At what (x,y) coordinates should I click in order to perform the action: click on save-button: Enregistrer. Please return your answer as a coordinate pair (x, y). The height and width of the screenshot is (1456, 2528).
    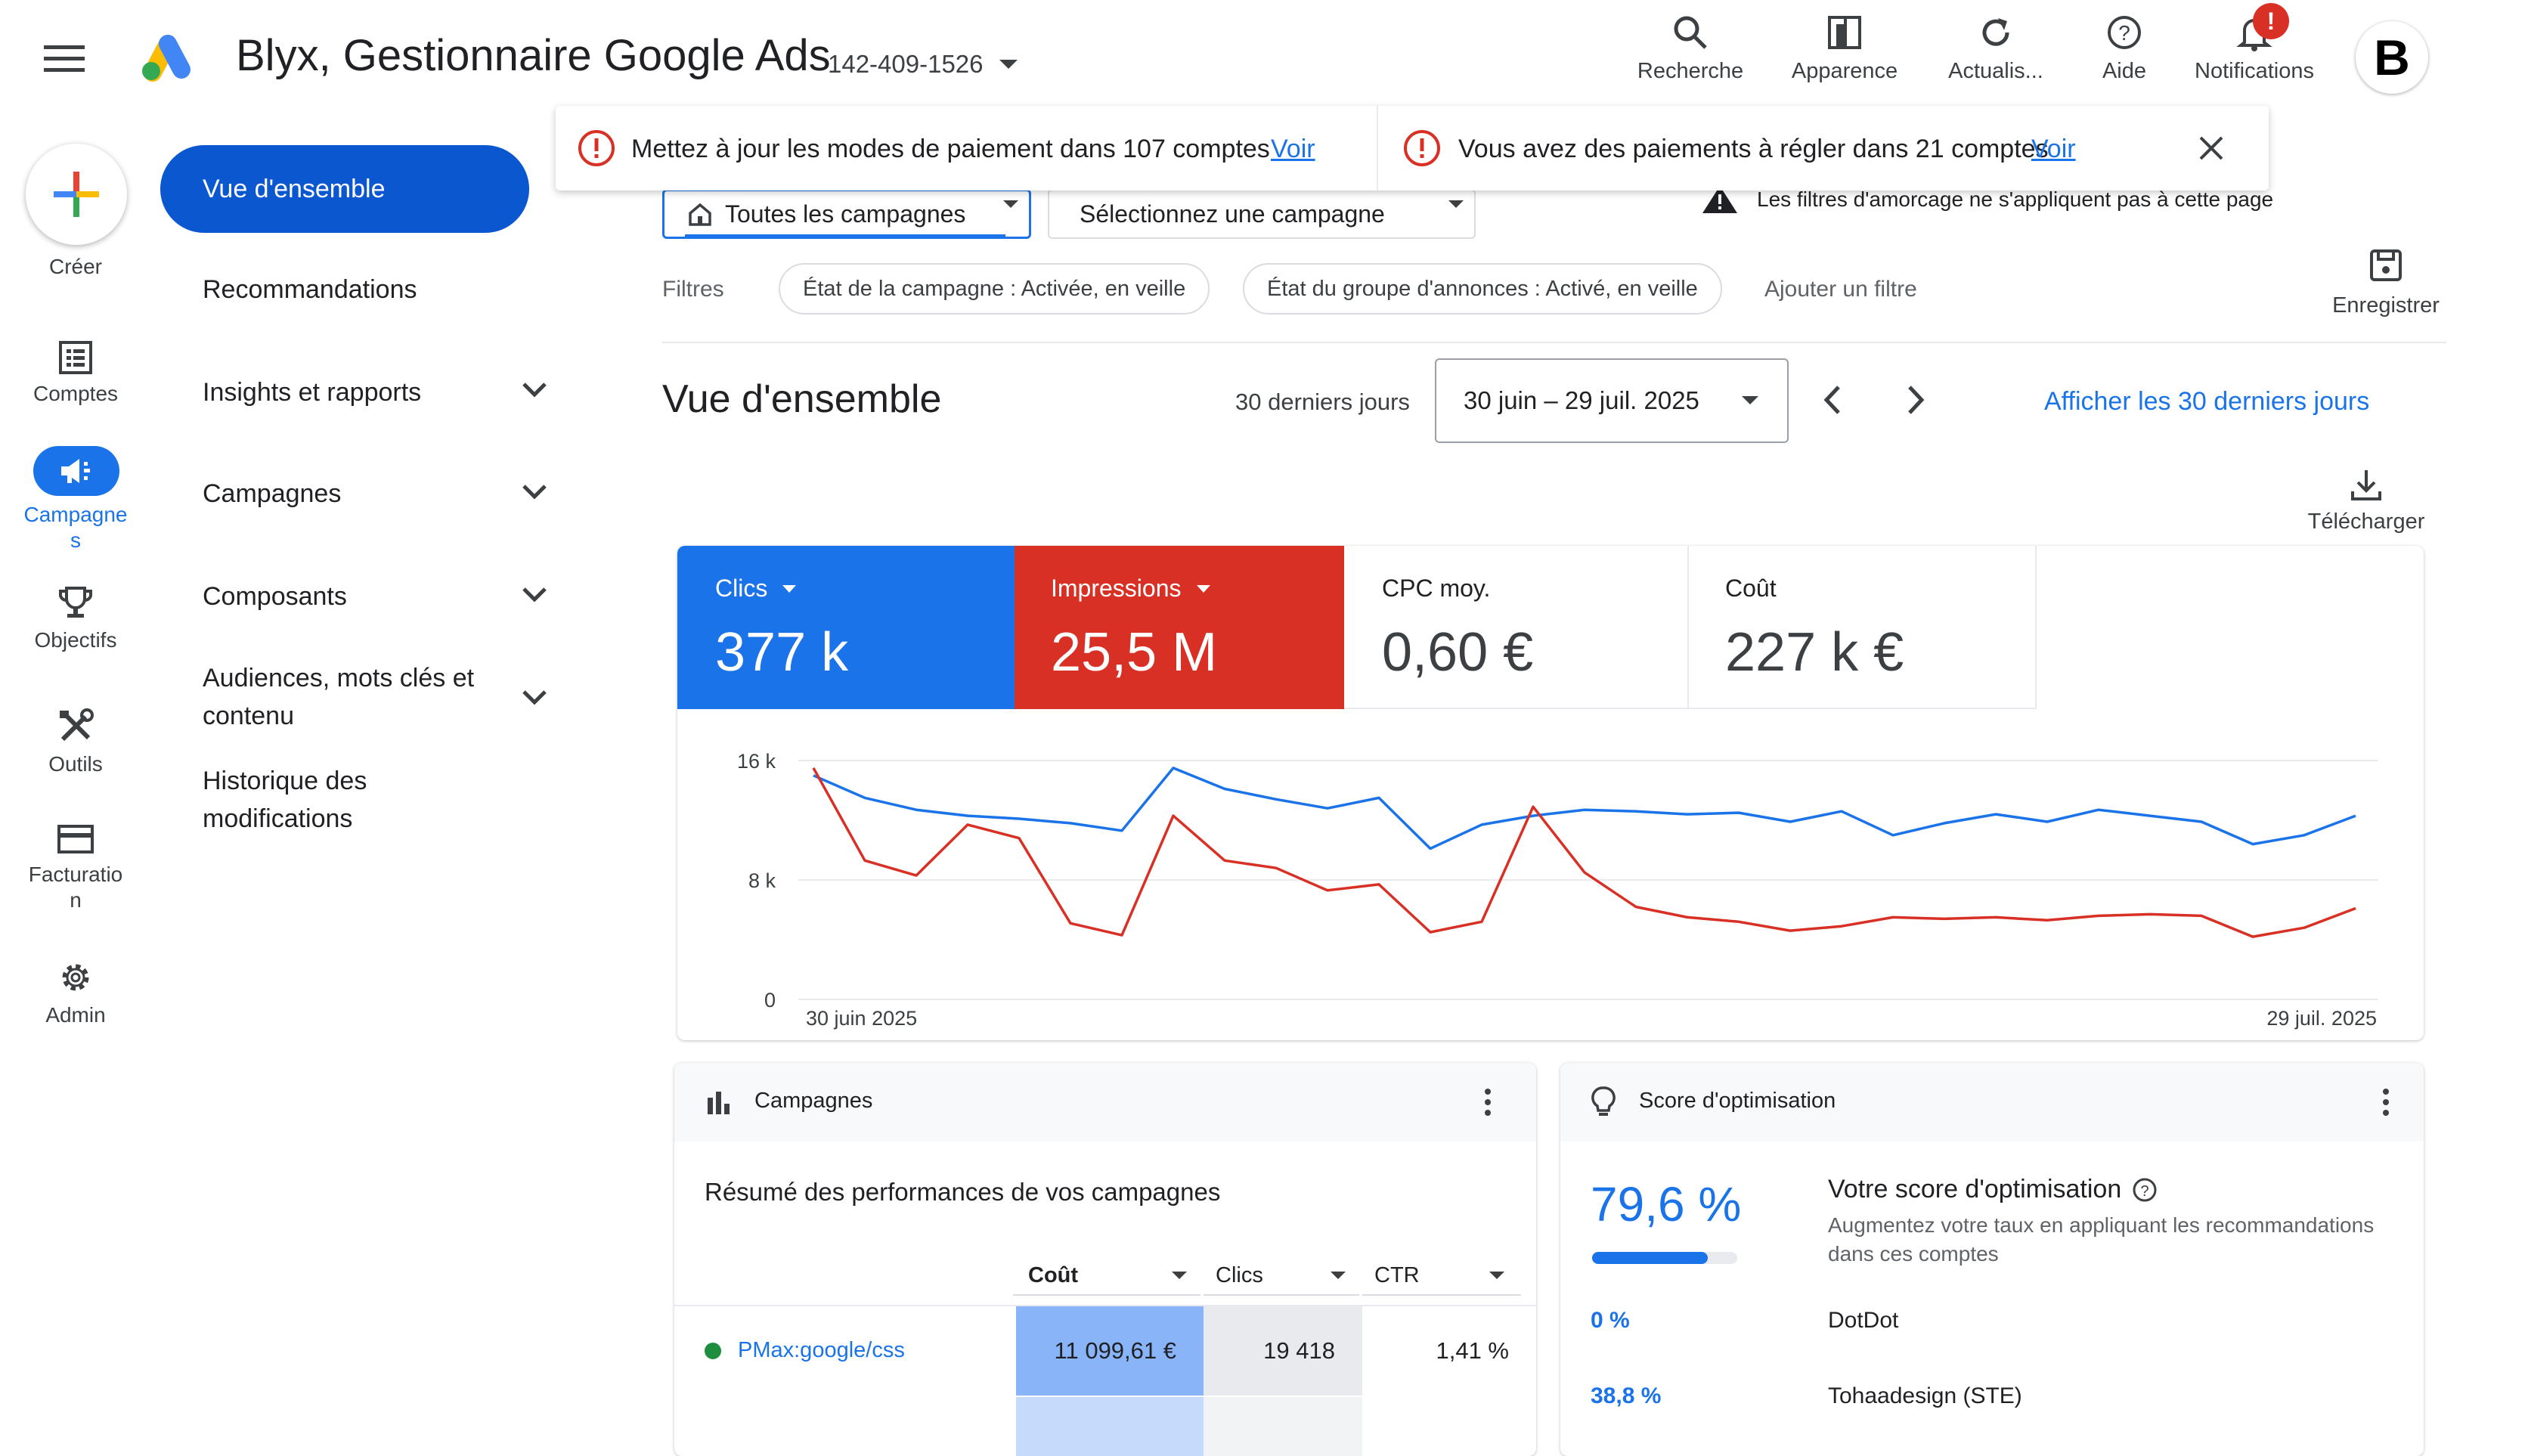
    Looking at the image, I should click on (2385, 283).